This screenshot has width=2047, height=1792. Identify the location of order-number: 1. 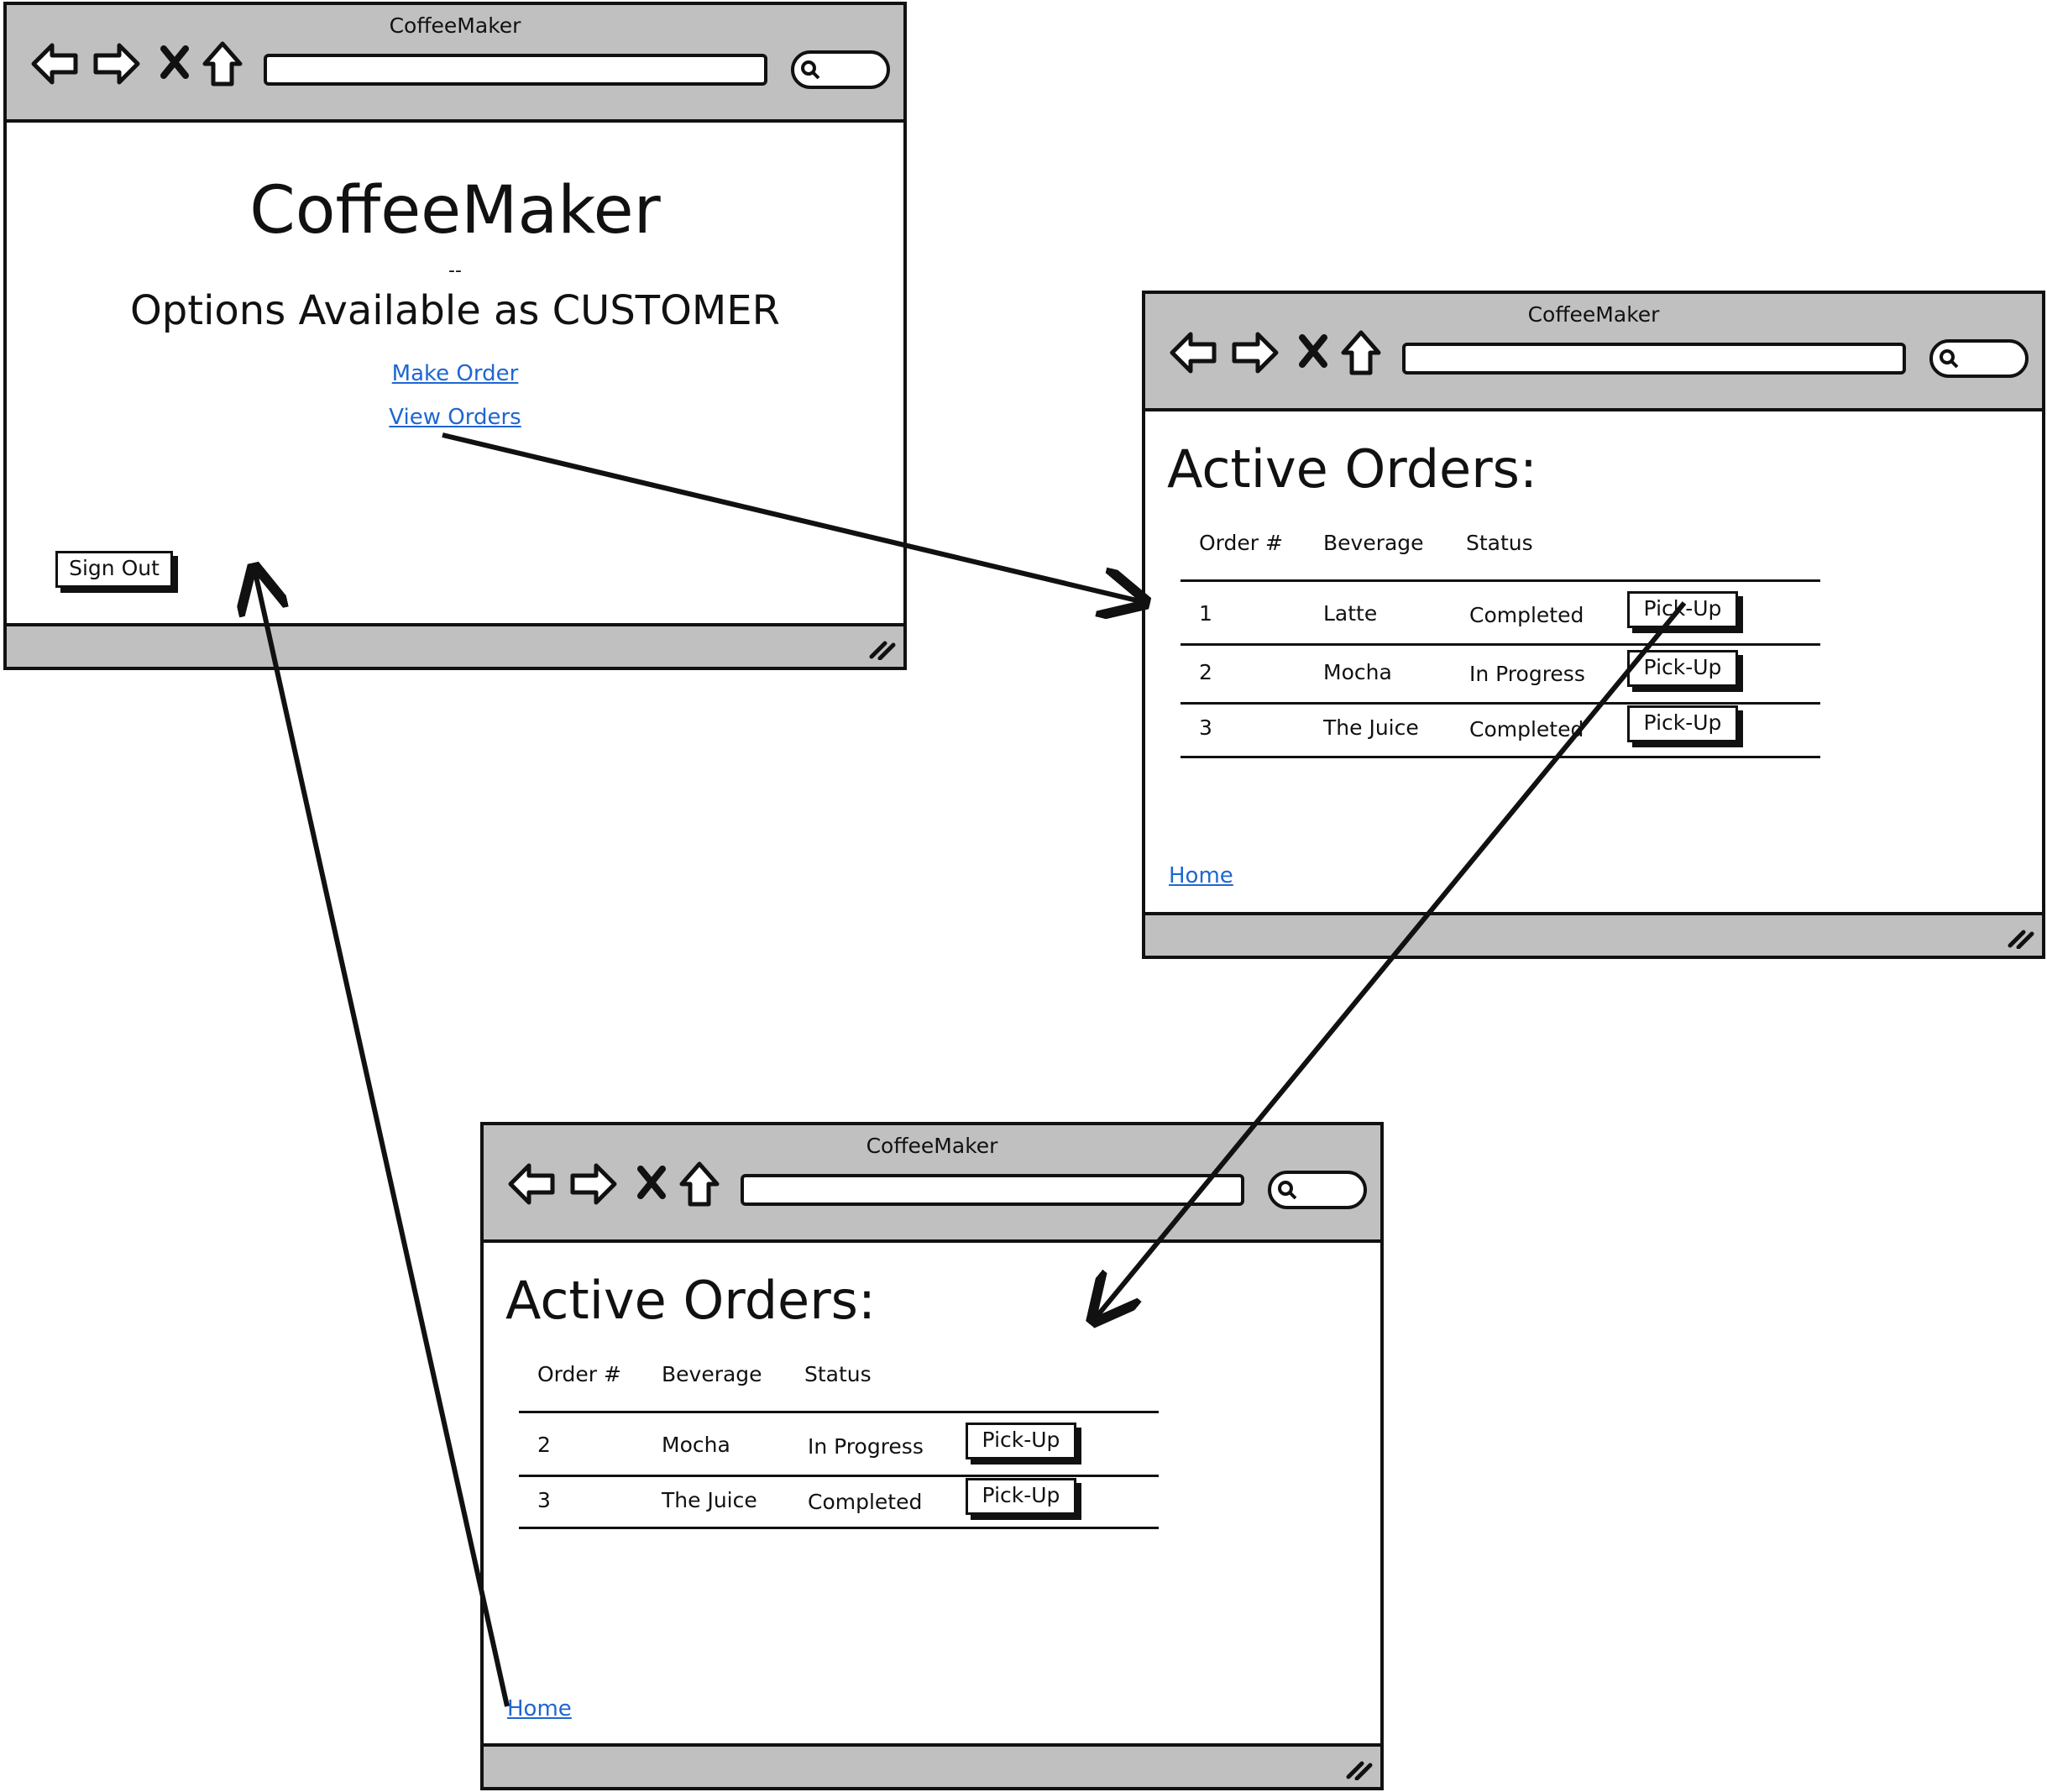
(1205, 613).